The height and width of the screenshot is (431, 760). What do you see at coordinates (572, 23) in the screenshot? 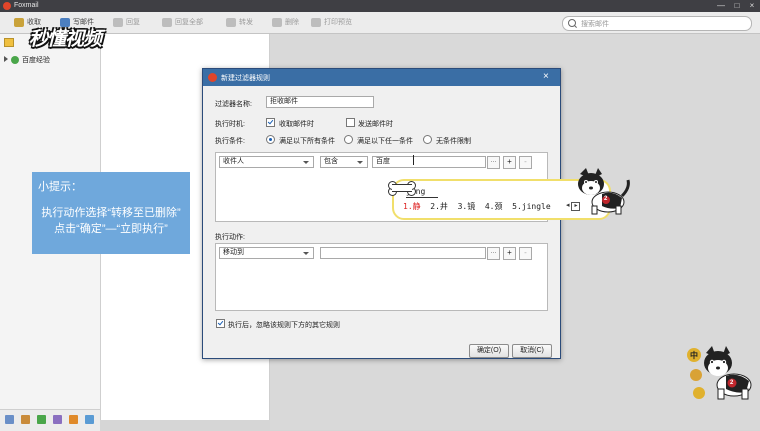
I see `search-icon` at bounding box center [572, 23].